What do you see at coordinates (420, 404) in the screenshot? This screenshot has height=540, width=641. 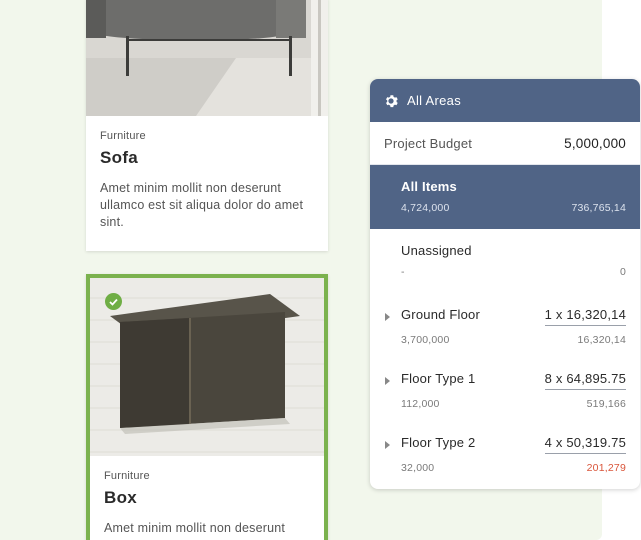 I see `area-budget: 112,000` at bounding box center [420, 404].